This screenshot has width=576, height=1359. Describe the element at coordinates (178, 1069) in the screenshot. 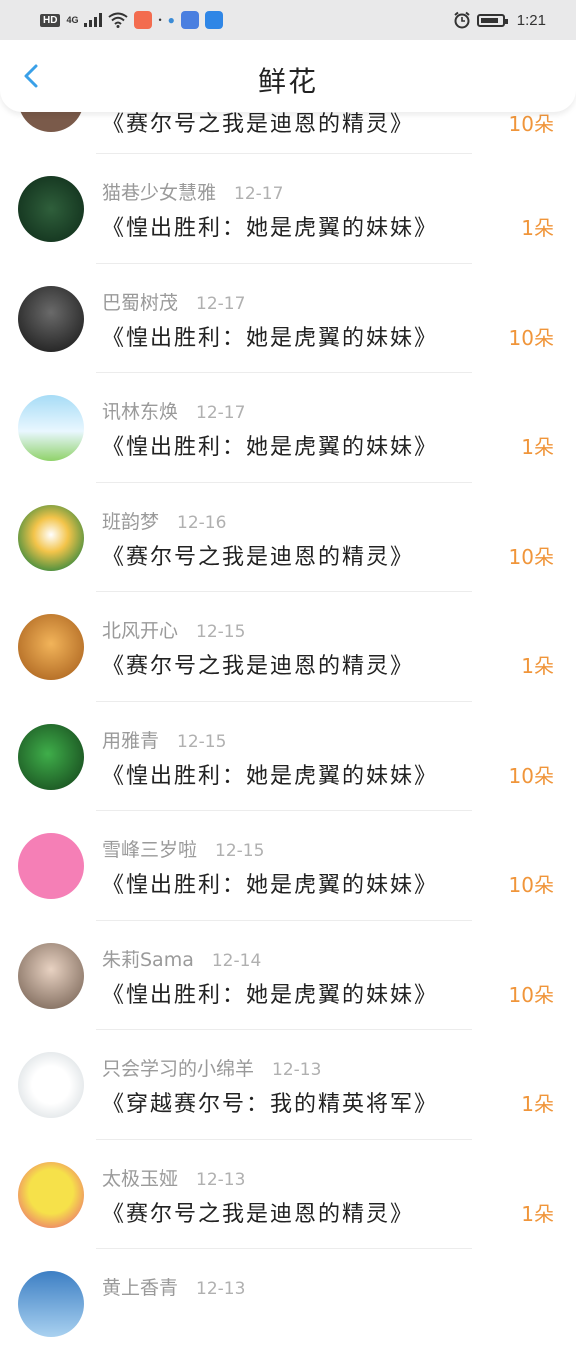

I see `user-name: 只会学习的小绵羊` at that location.